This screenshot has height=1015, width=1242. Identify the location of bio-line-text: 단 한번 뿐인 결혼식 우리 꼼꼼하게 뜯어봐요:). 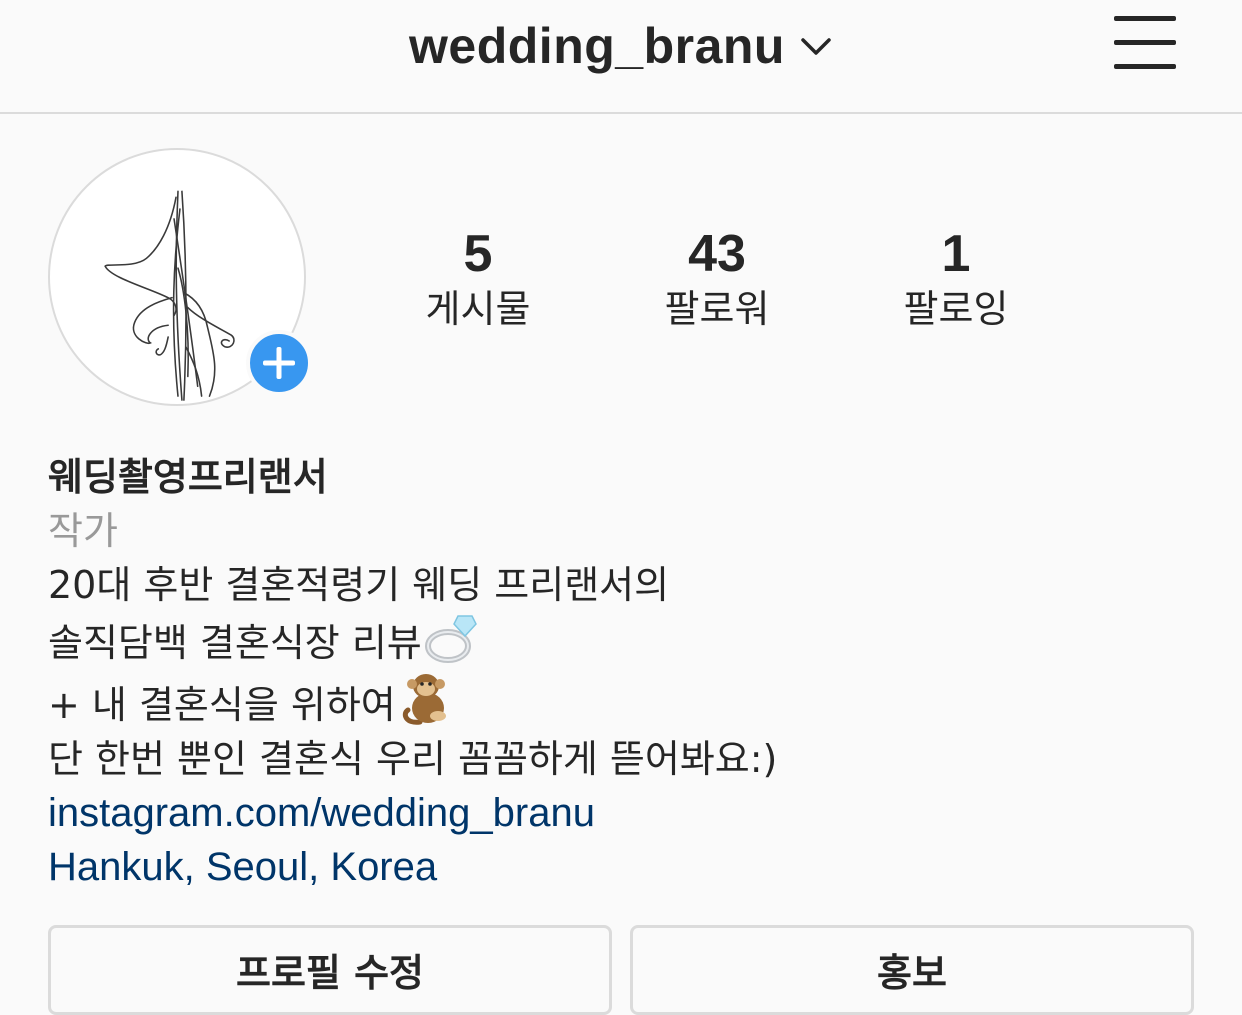
(413, 759).